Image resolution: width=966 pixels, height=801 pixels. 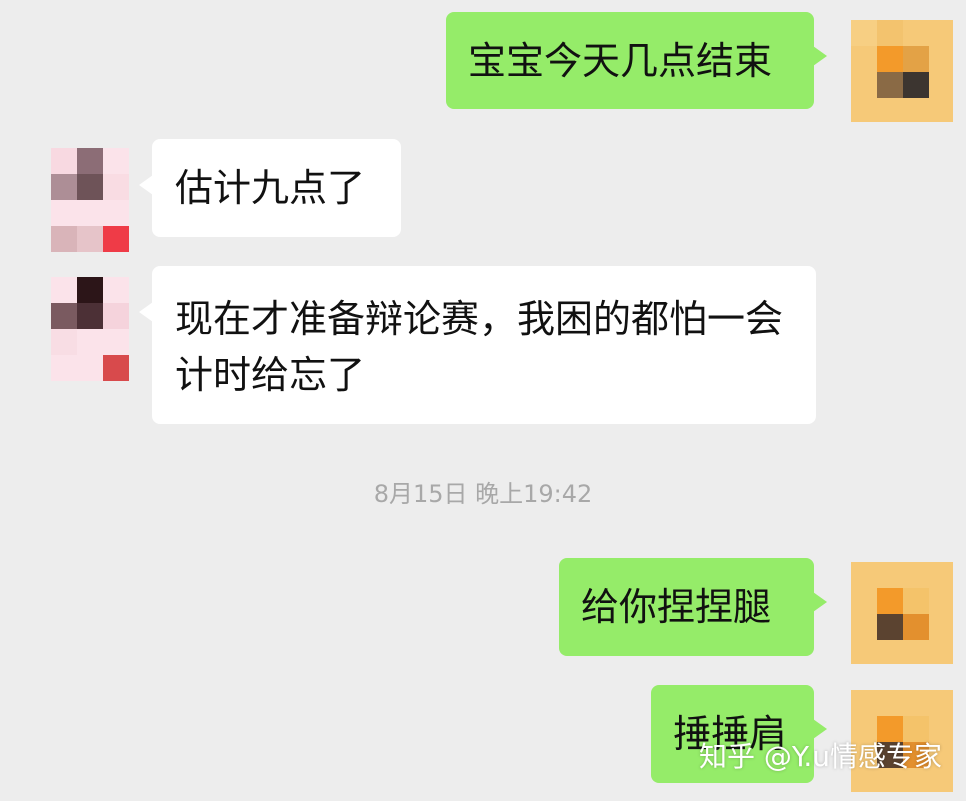 I want to click on message-bubble-incoming: 估计九点了, so click(x=270, y=188).